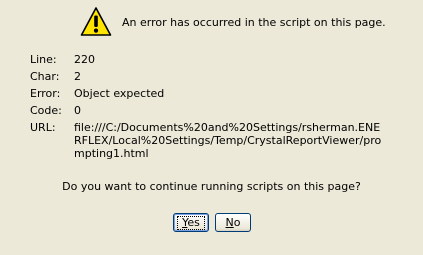 This screenshot has width=423, height=255. I want to click on char-value: 2, so click(77, 76).